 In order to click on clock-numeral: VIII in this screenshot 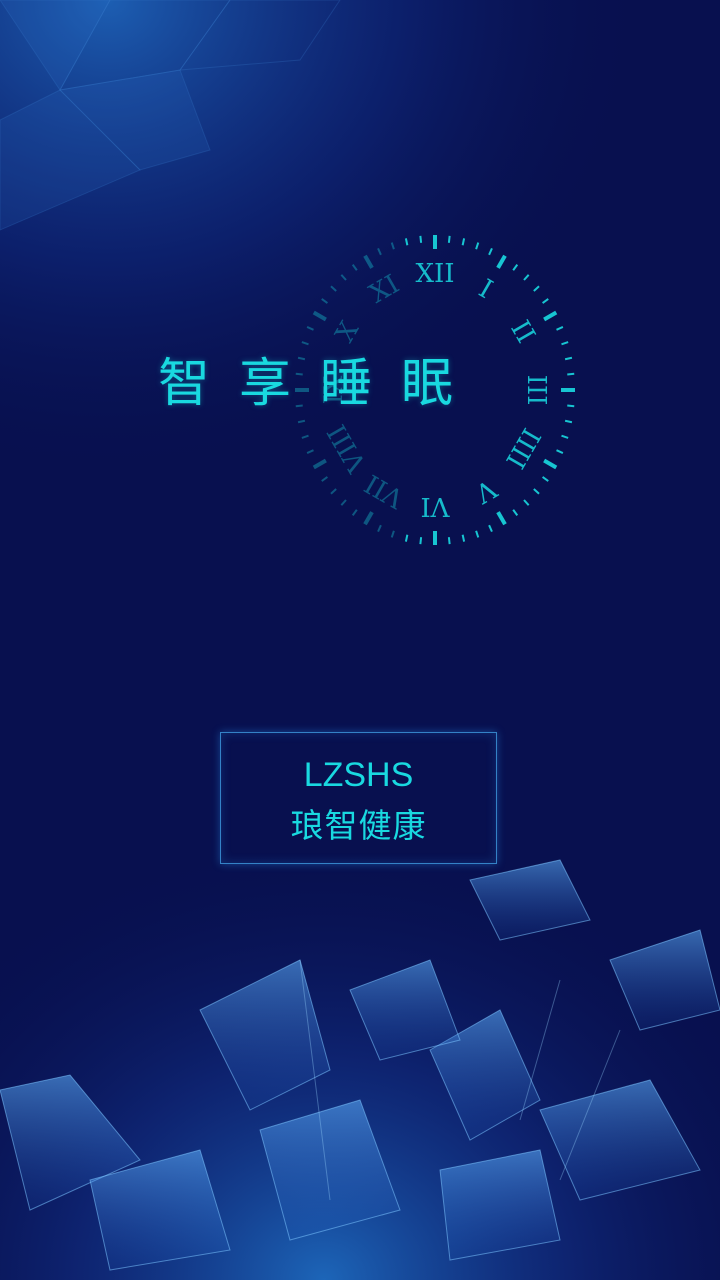, I will do `click(347, 448)`.